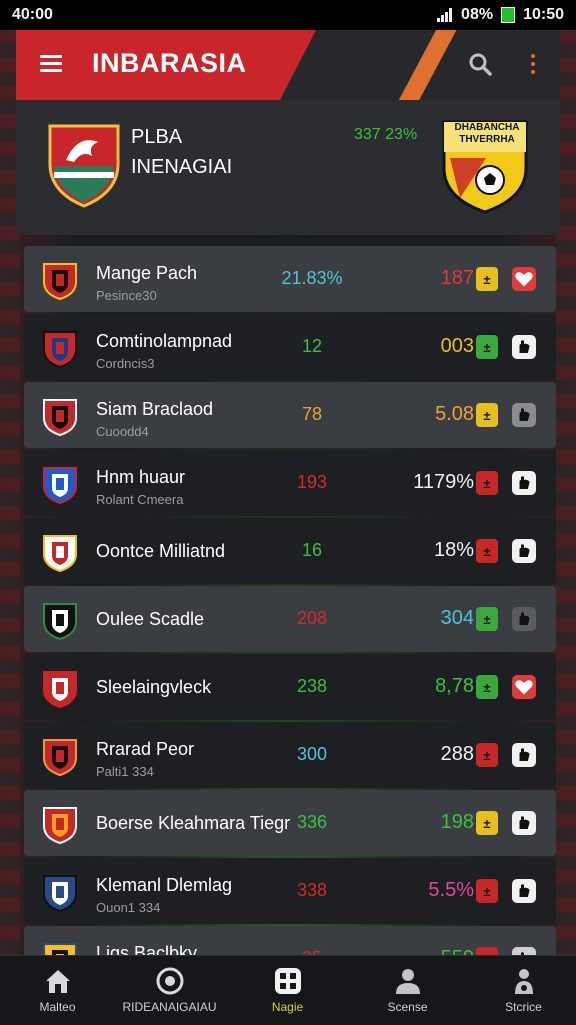 This screenshot has width=576, height=1025. What do you see at coordinates (145, 749) in the screenshot?
I see `team-name: Rrarad Peor` at bounding box center [145, 749].